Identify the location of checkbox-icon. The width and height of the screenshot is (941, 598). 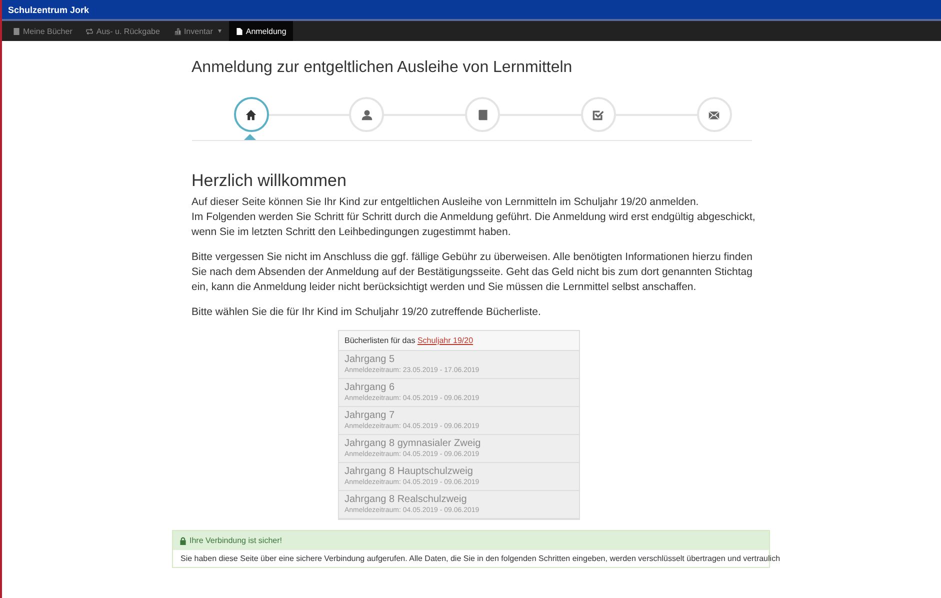
(598, 114).